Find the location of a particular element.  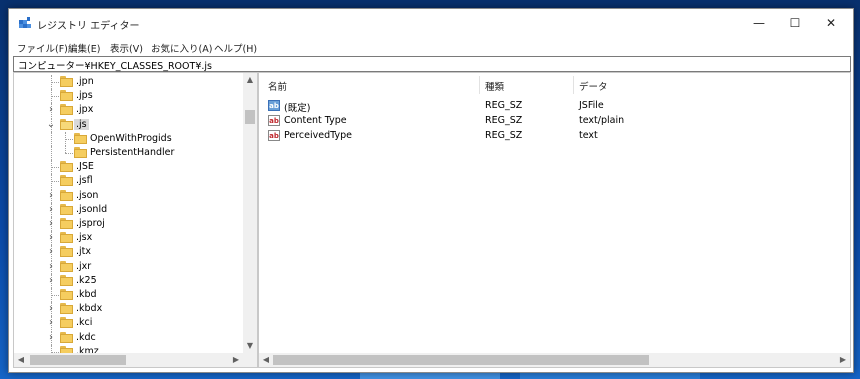

address-path: コンピューター¥HKEY_CLASSES_ROOT¥.js is located at coordinates (115, 65).